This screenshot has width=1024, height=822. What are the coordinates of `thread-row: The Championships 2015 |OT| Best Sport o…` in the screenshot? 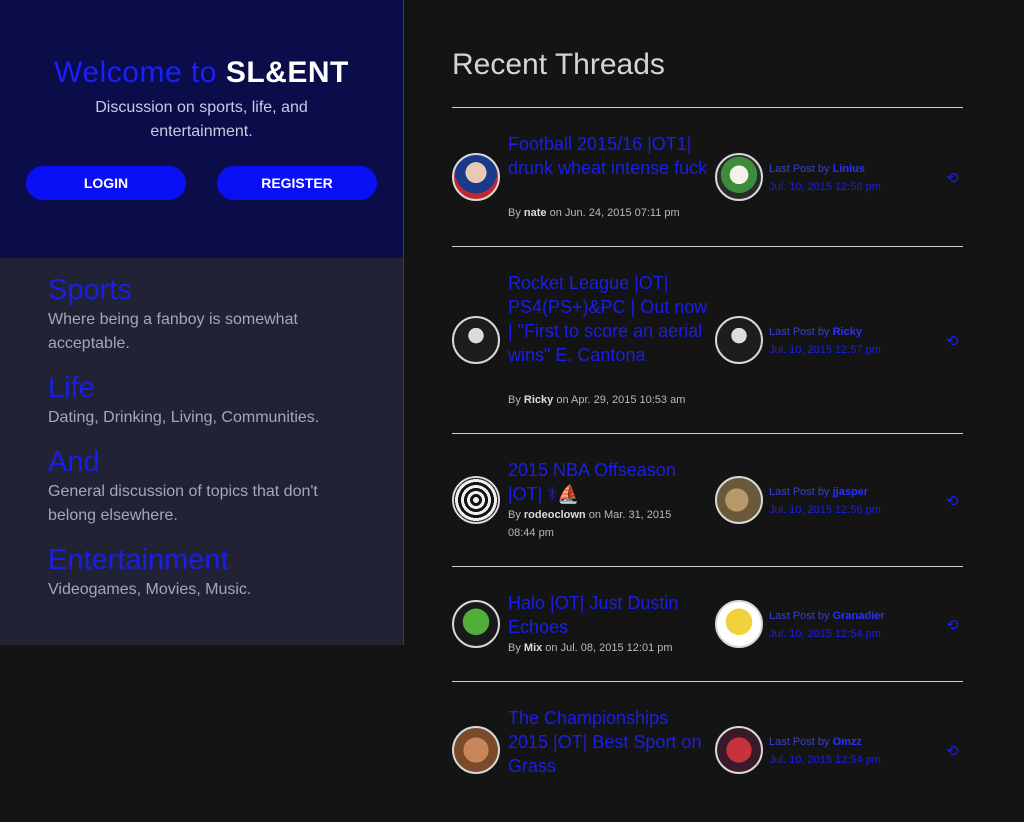 It's located at (707, 752).